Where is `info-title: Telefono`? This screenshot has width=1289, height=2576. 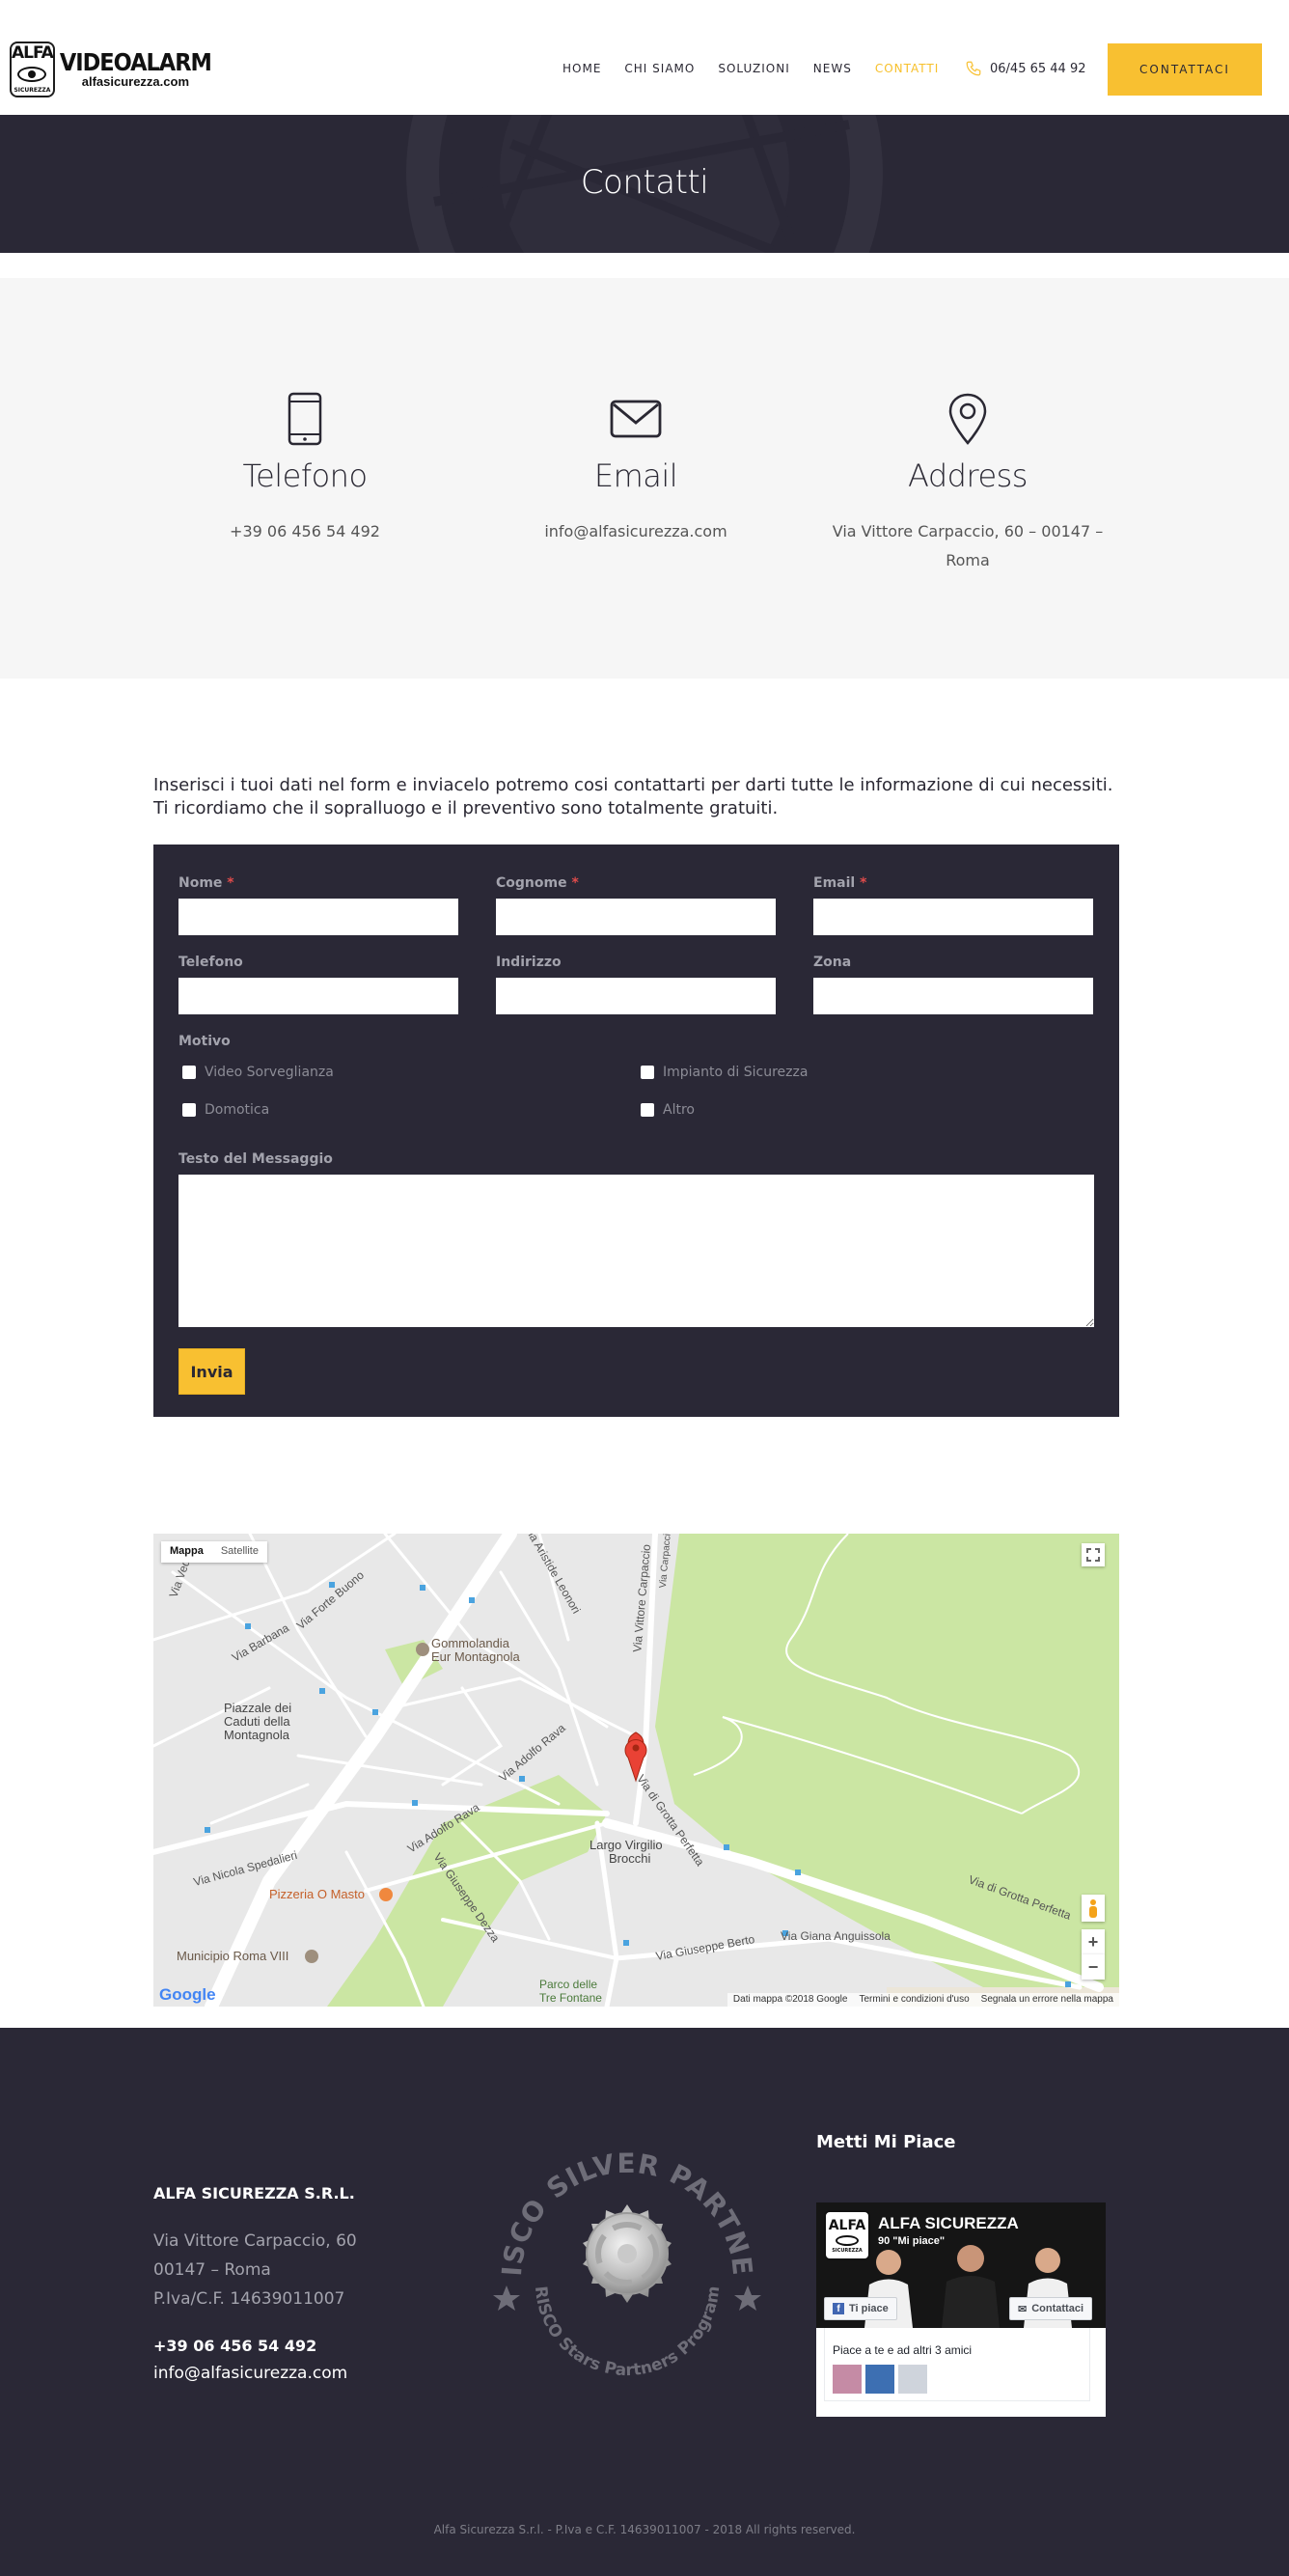 info-title: Telefono is located at coordinates (305, 475).